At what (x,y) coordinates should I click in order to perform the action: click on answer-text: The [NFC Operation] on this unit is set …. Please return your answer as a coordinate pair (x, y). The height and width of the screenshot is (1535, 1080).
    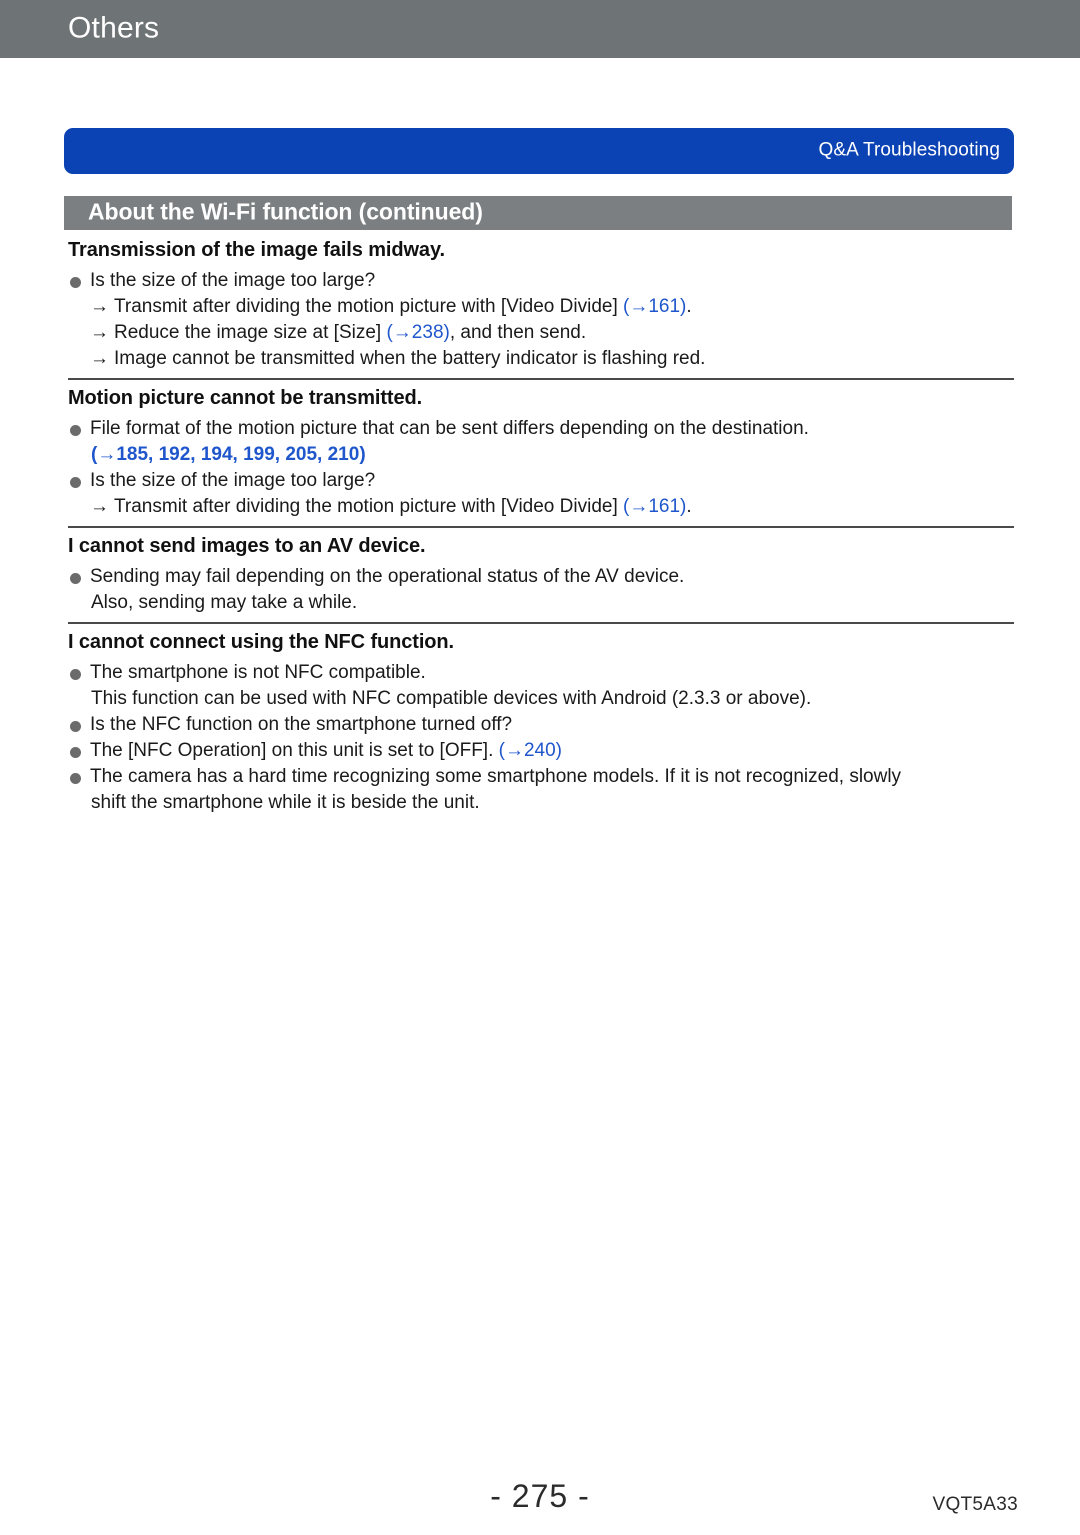
    Looking at the image, I should click on (294, 750).